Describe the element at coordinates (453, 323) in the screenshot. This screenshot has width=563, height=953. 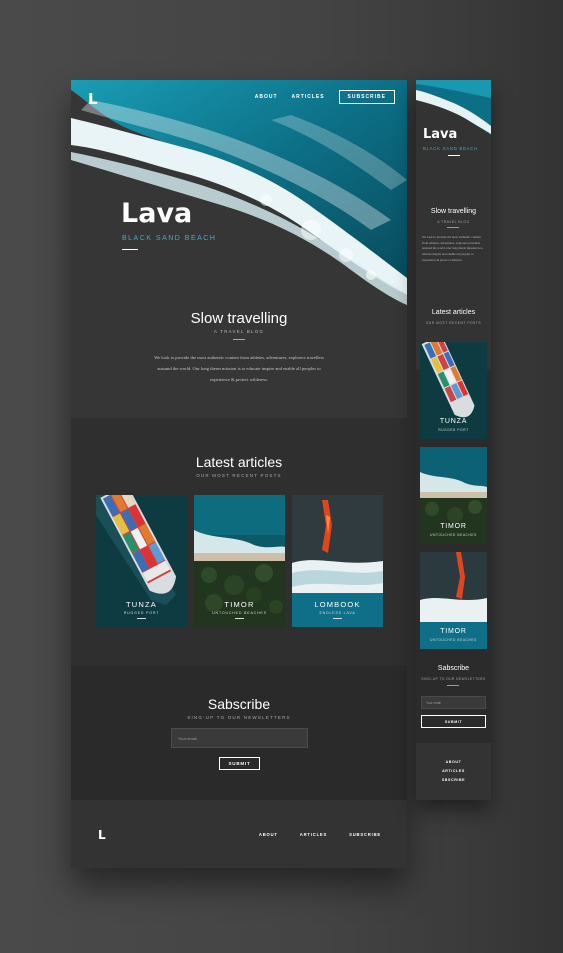
I see `mobile-latest-subtitle: OUR MOST RECENT POSTS` at that location.